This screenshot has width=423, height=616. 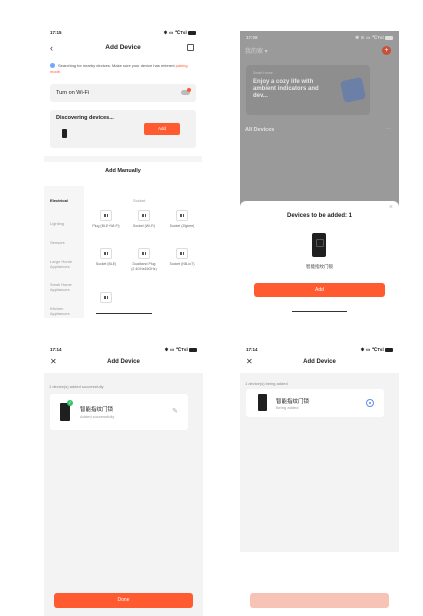 What do you see at coordinates (139, 200) in the screenshot?
I see `column-header-socket: Socket` at bounding box center [139, 200].